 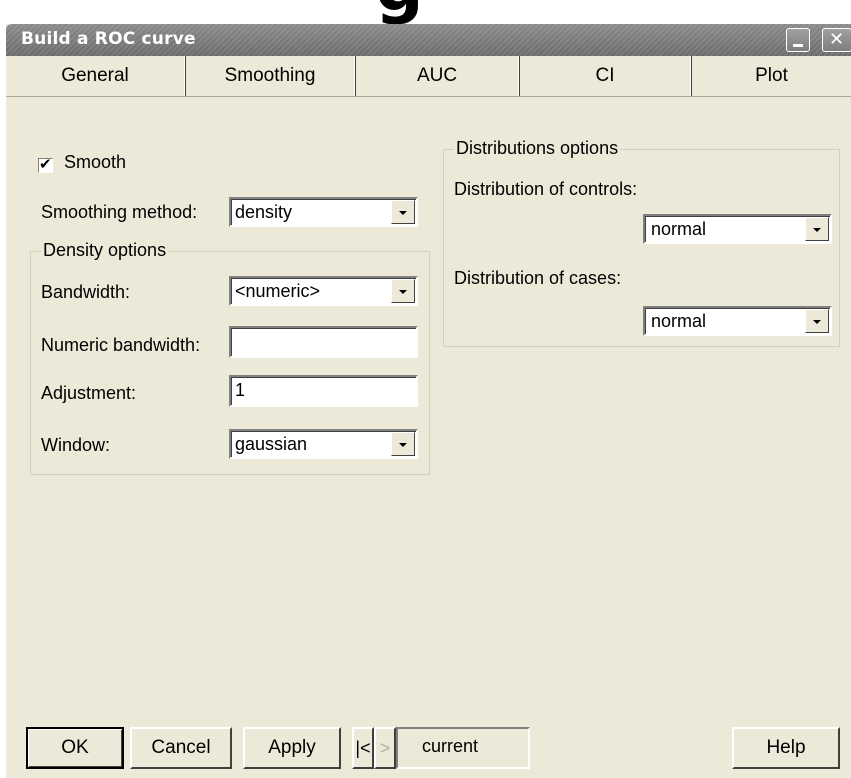 What do you see at coordinates (771, 76) in the screenshot?
I see `tab-plot: Plot` at bounding box center [771, 76].